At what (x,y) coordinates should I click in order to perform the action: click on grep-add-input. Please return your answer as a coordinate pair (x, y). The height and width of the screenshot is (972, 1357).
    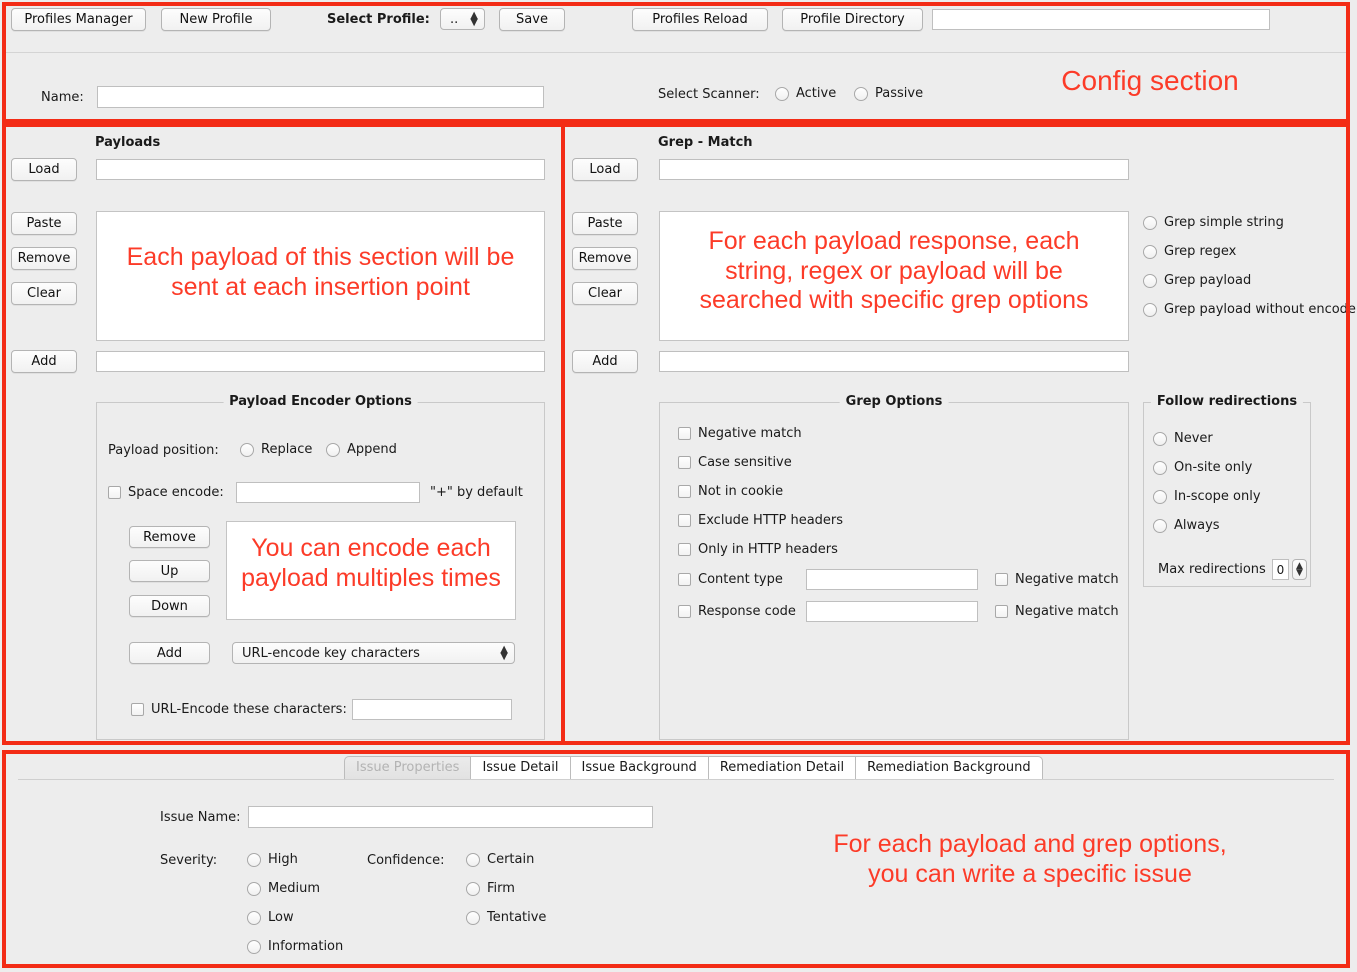
    Looking at the image, I should click on (894, 361).